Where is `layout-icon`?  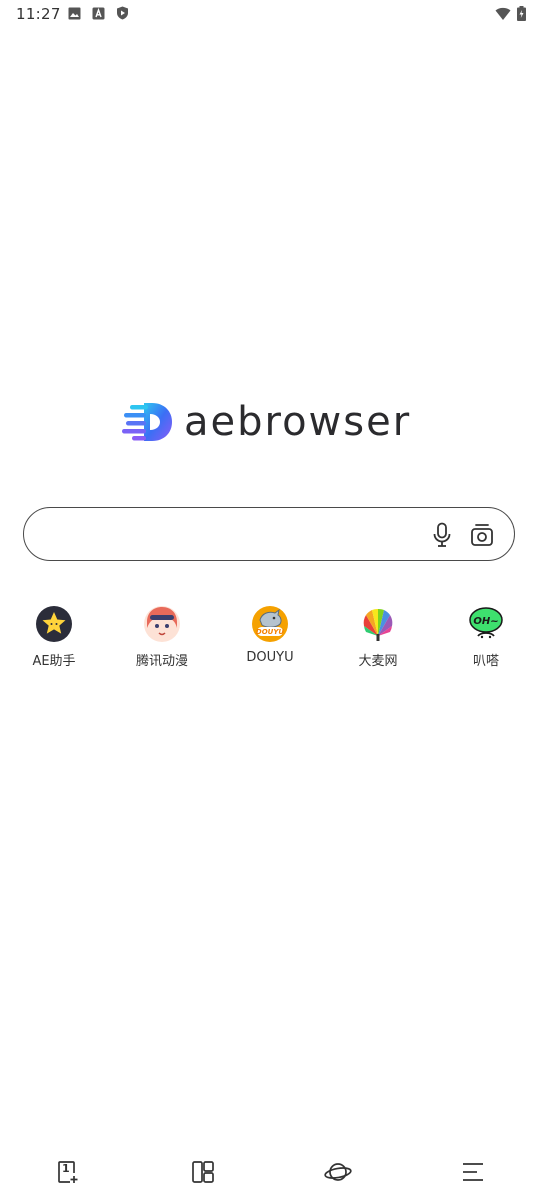
layout-icon is located at coordinates (203, 1172).